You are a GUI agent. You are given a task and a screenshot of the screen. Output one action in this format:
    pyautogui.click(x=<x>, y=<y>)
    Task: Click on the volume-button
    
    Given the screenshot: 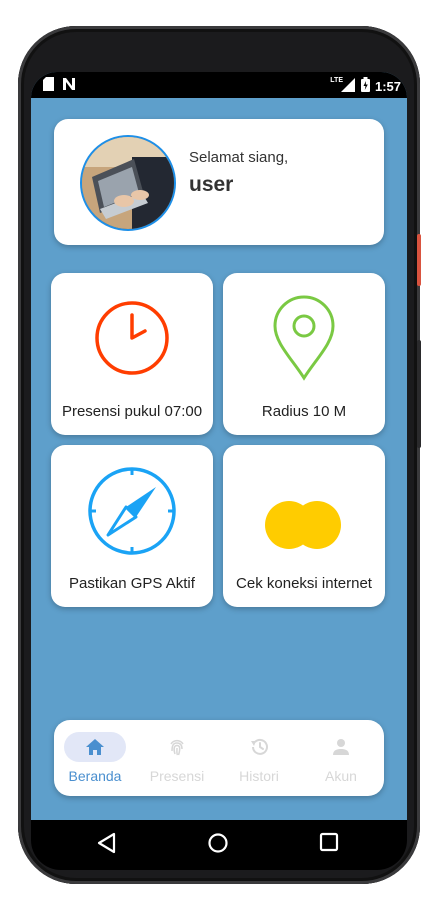 What is the action you would take?
    pyautogui.click(x=419, y=394)
    